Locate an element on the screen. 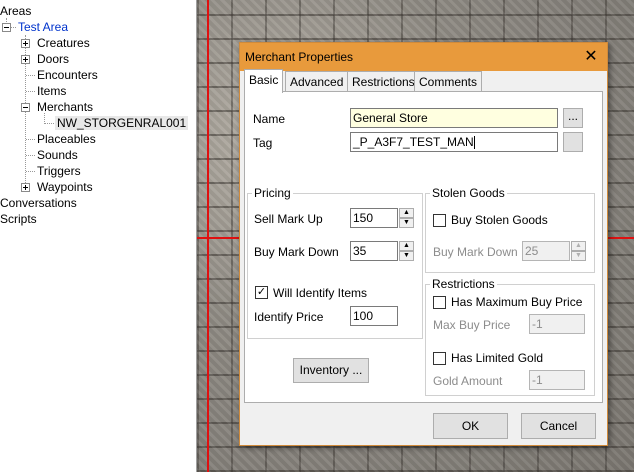 The image size is (634, 472). tree-item-waypoints: Waypoints is located at coordinates (65, 187).